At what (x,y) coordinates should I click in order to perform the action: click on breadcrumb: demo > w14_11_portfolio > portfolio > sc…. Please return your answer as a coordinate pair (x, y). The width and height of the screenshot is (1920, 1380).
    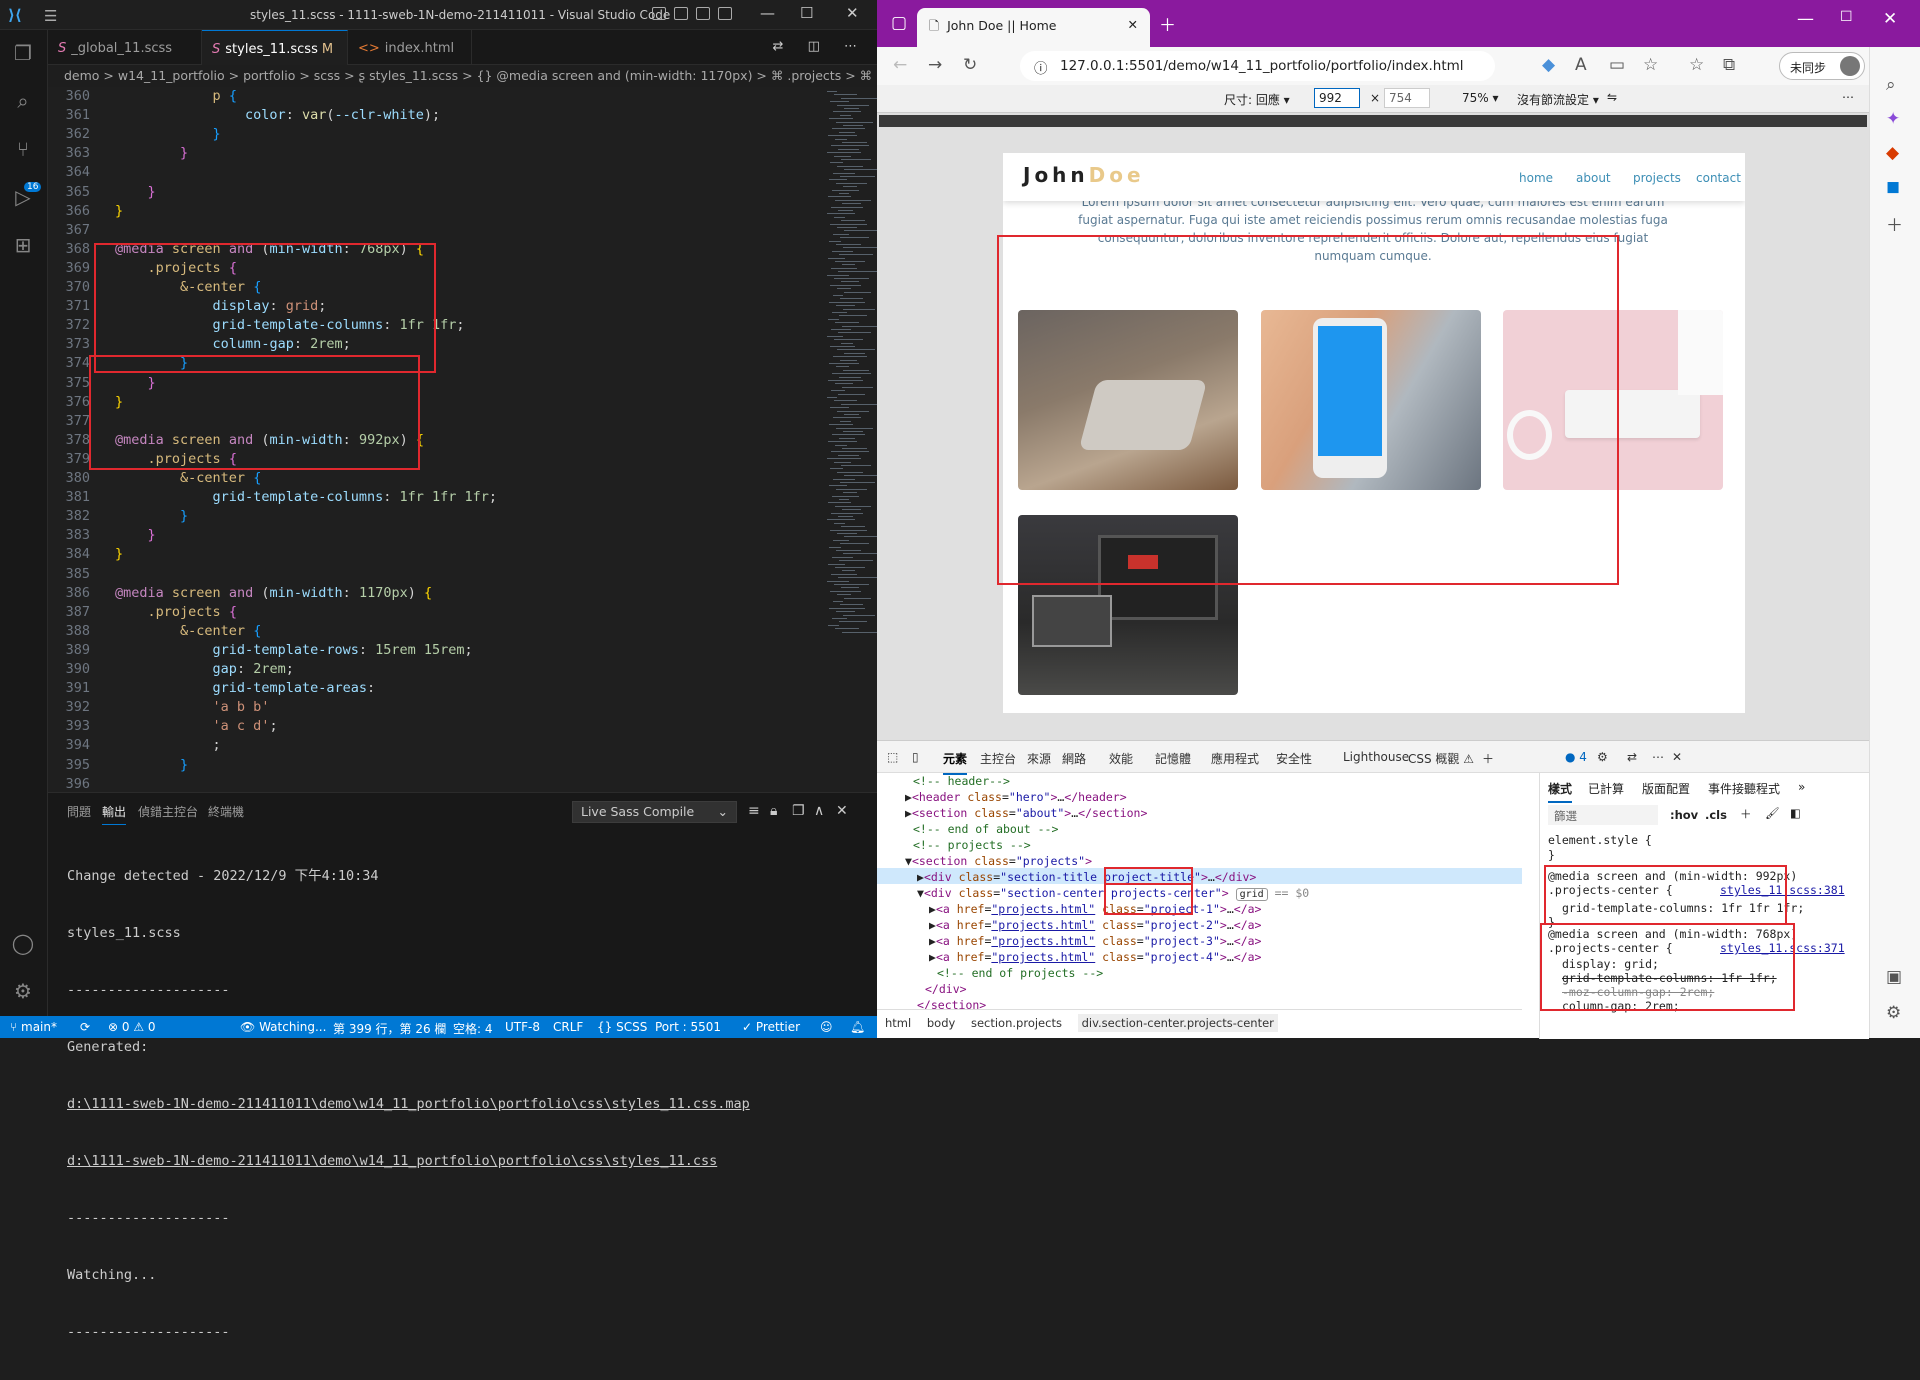
    Looking at the image, I should click on (462, 76).